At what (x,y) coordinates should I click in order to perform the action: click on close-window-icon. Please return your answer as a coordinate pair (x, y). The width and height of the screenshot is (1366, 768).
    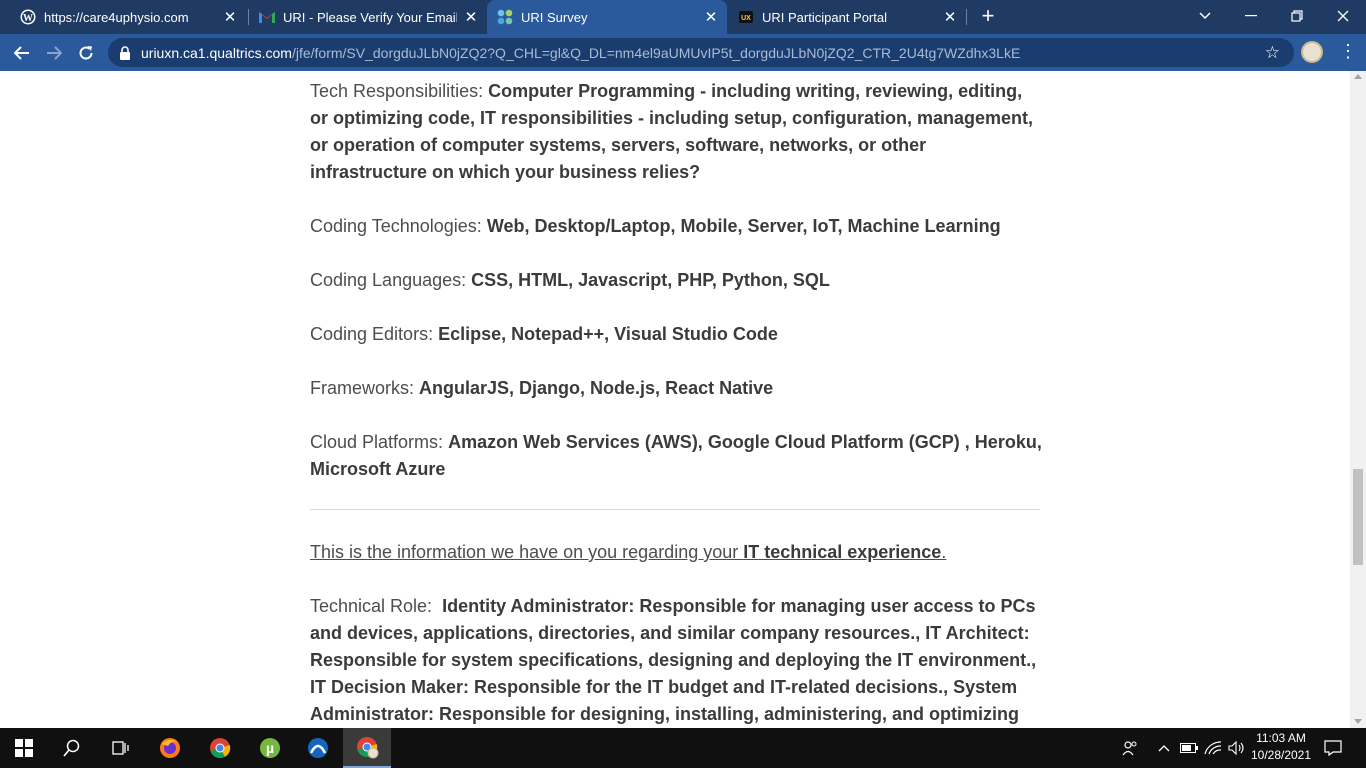
    Looking at the image, I should click on (1343, 16).